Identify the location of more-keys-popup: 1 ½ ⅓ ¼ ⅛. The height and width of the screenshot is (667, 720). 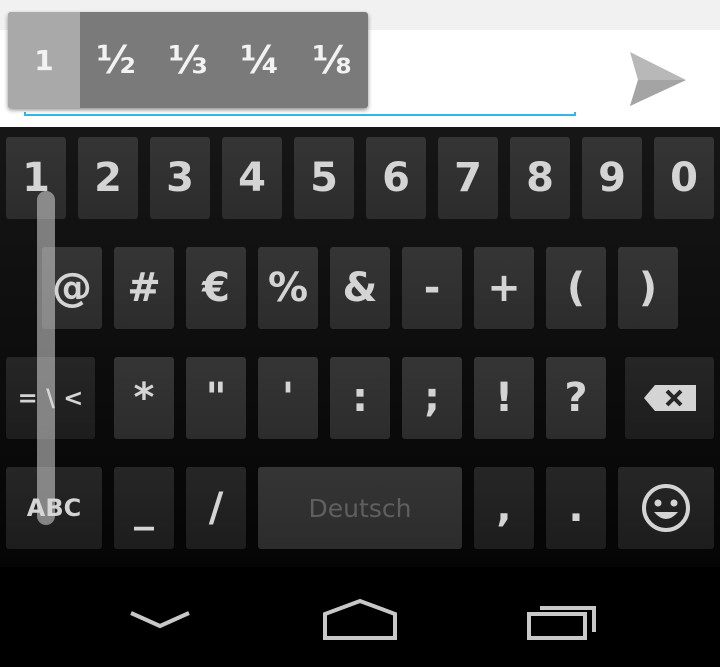
(188, 60).